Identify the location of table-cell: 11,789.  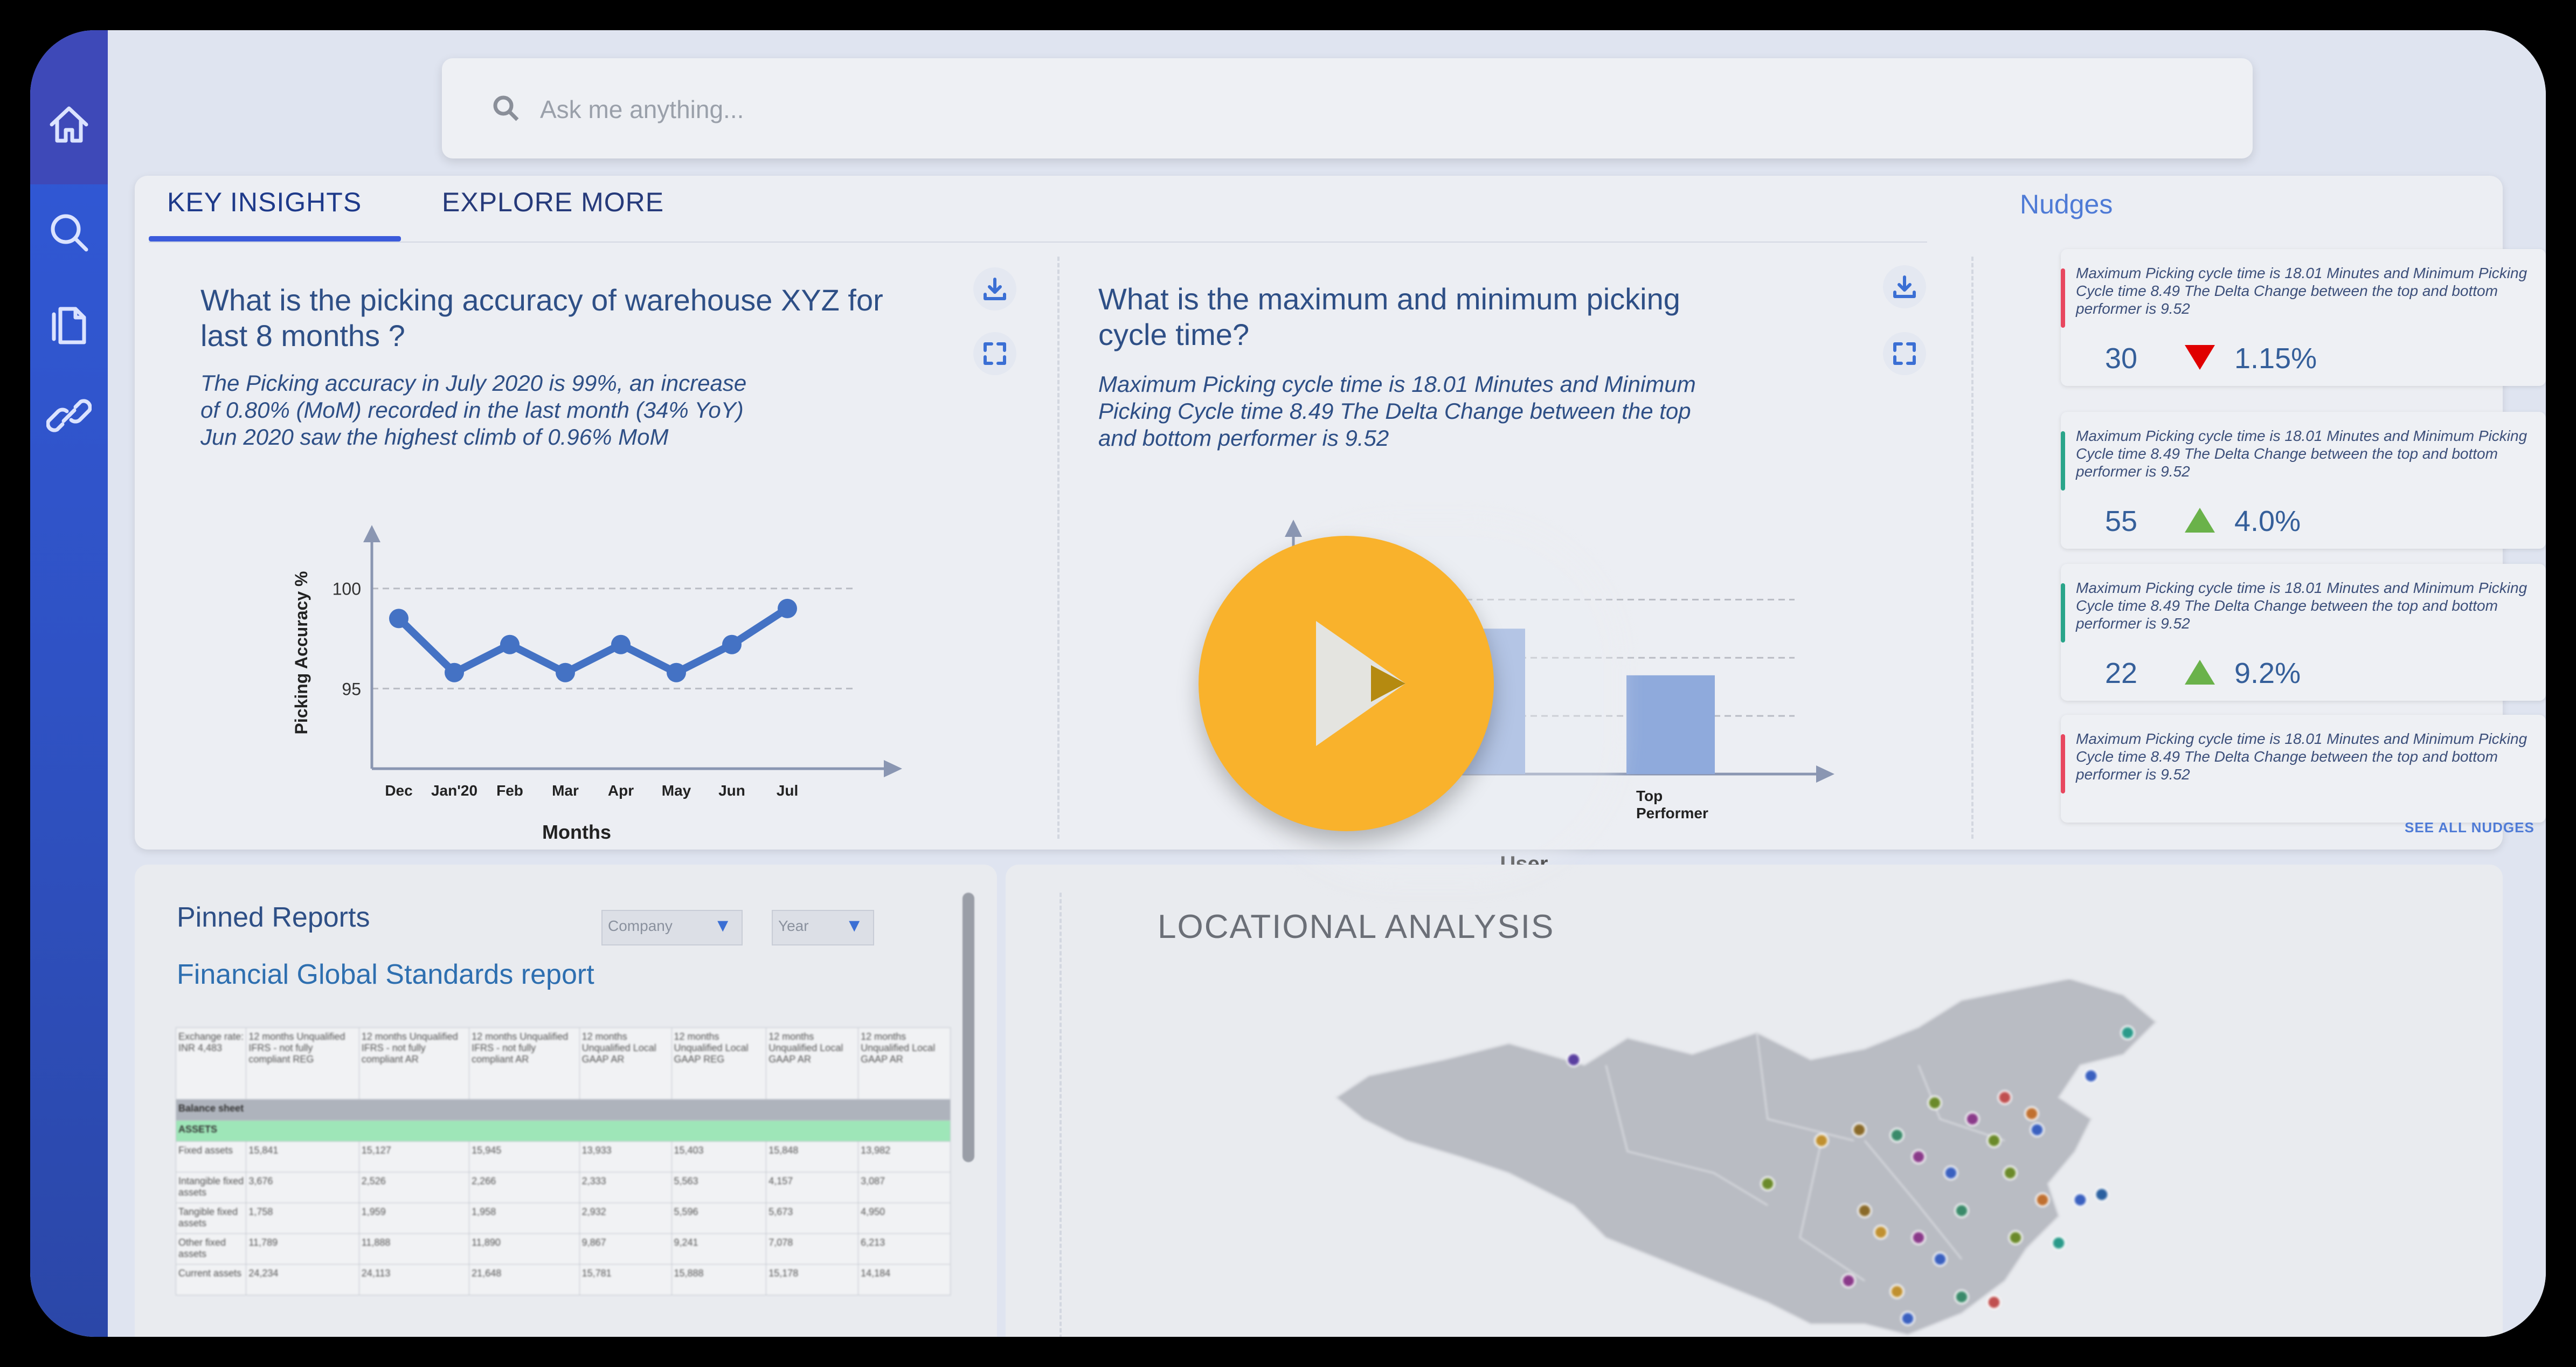
(303, 1249).